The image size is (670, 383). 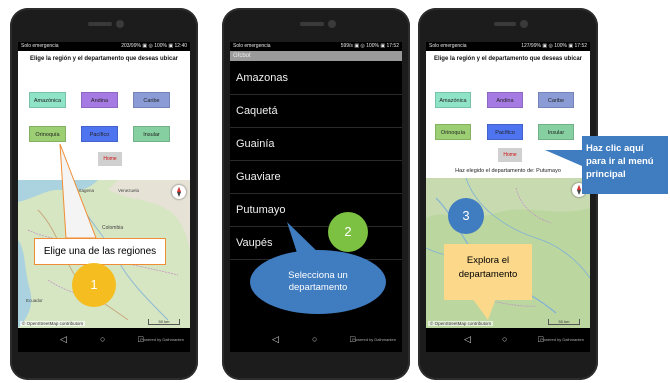 What do you see at coordinates (488, 272) in the screenshot?
I see `callout-step-3: Explora el departamento` at bounding box center [488, 272].